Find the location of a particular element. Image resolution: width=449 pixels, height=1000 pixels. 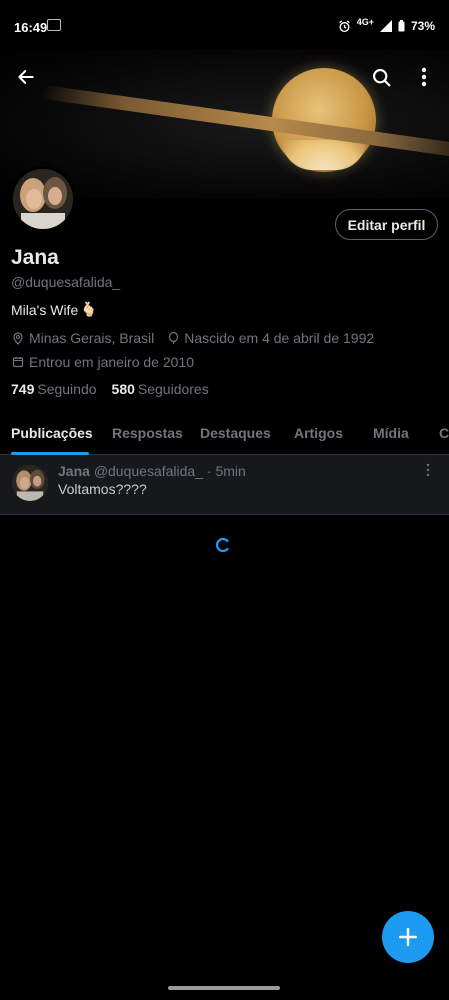

tab-more: C is located at coordinates (444, 433).